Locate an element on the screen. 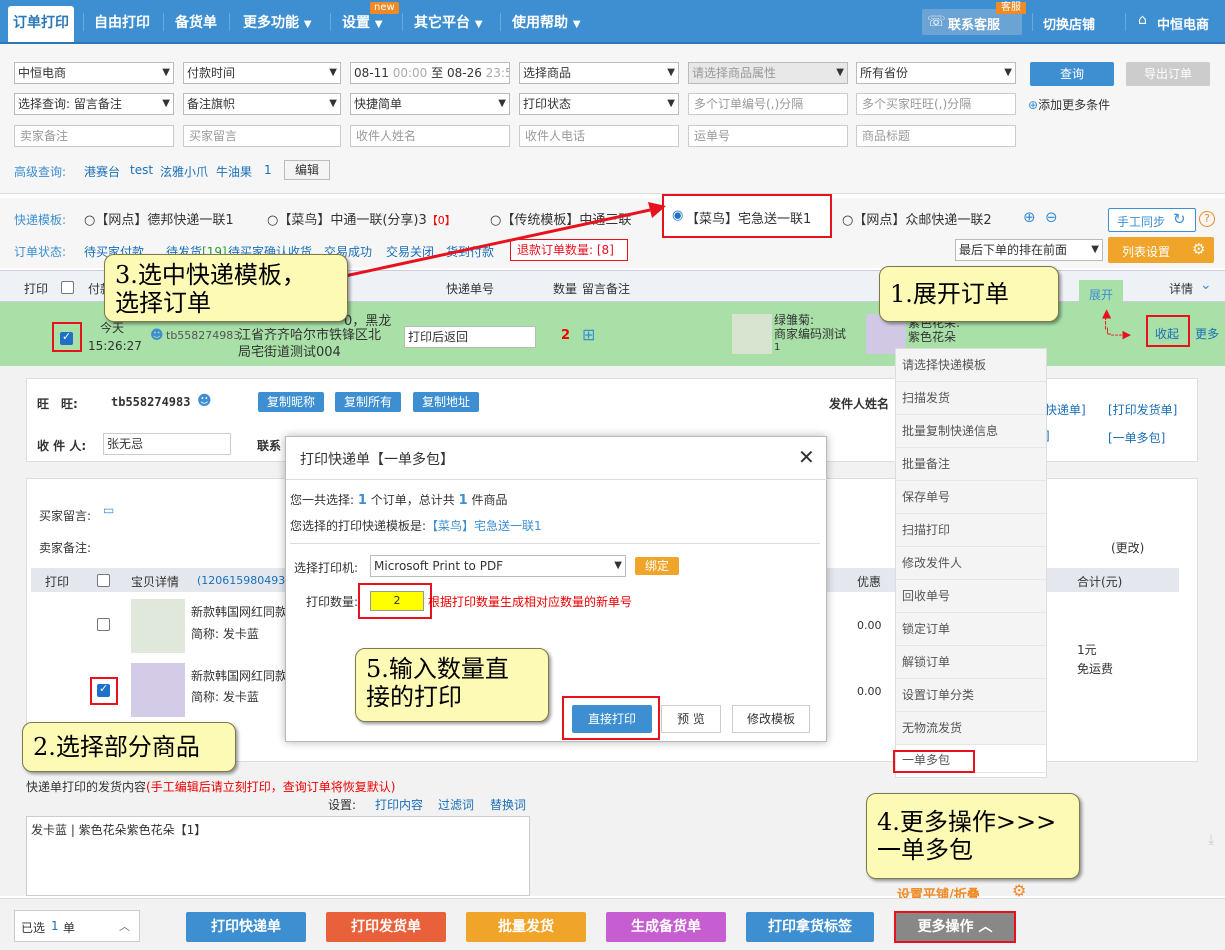 This screenshot has width=1225, height=950. scroll-down-icon: ⤓ is located at coordinates (1211, 840).